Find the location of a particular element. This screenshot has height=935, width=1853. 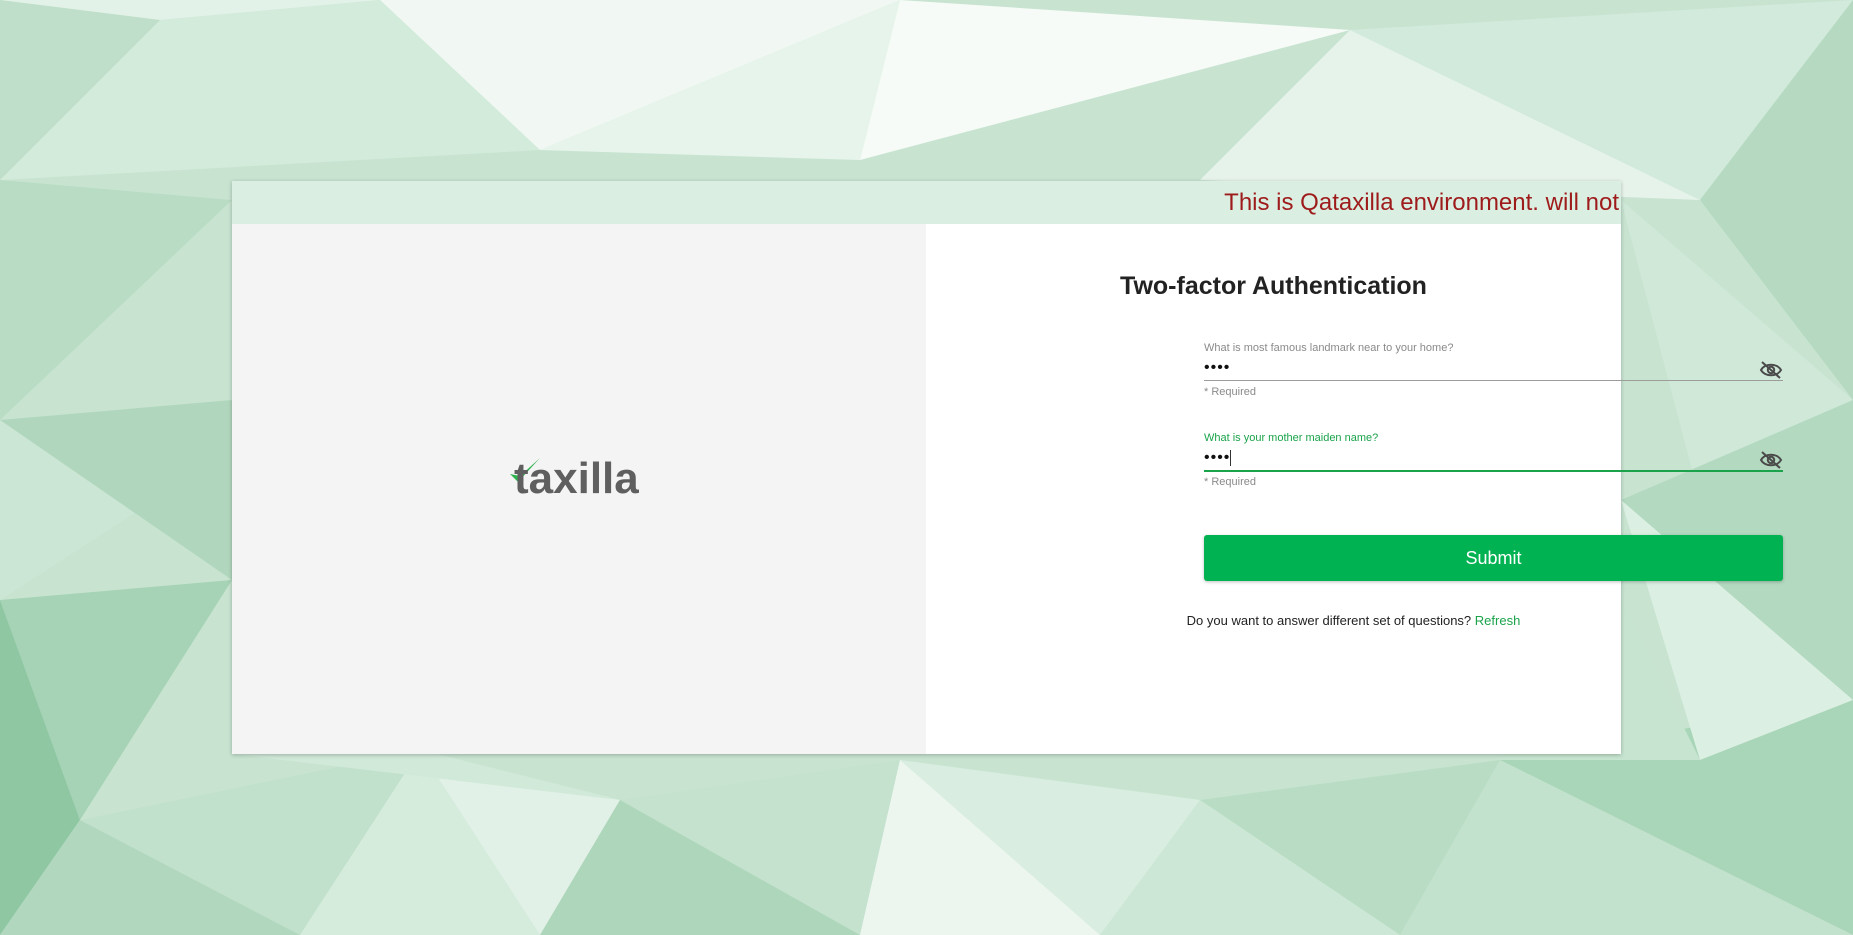

security-question-1-value: •••• is located at coordinates (1217, 367).